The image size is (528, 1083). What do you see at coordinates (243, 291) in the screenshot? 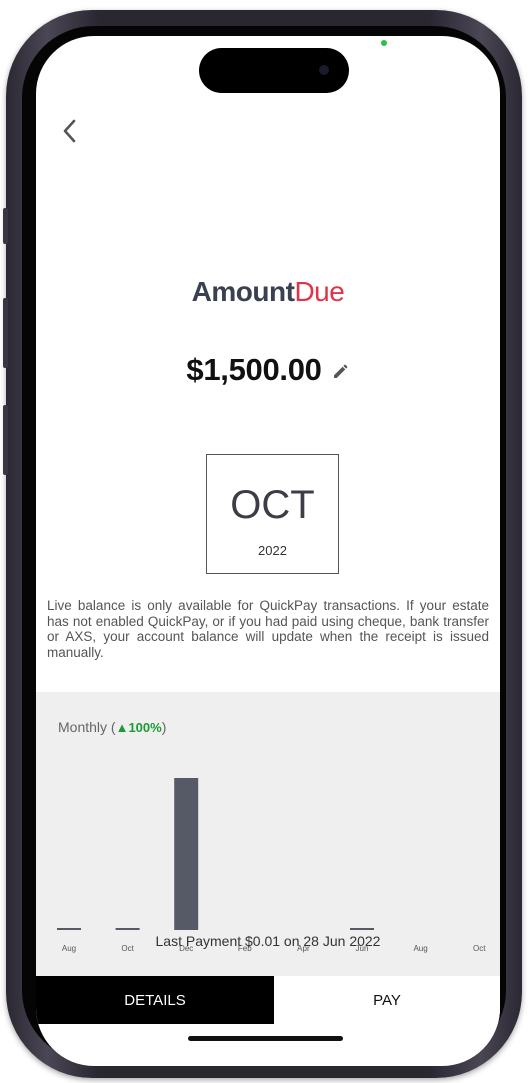
I see `title-amount: Amount` at bounding box center [243, 291].